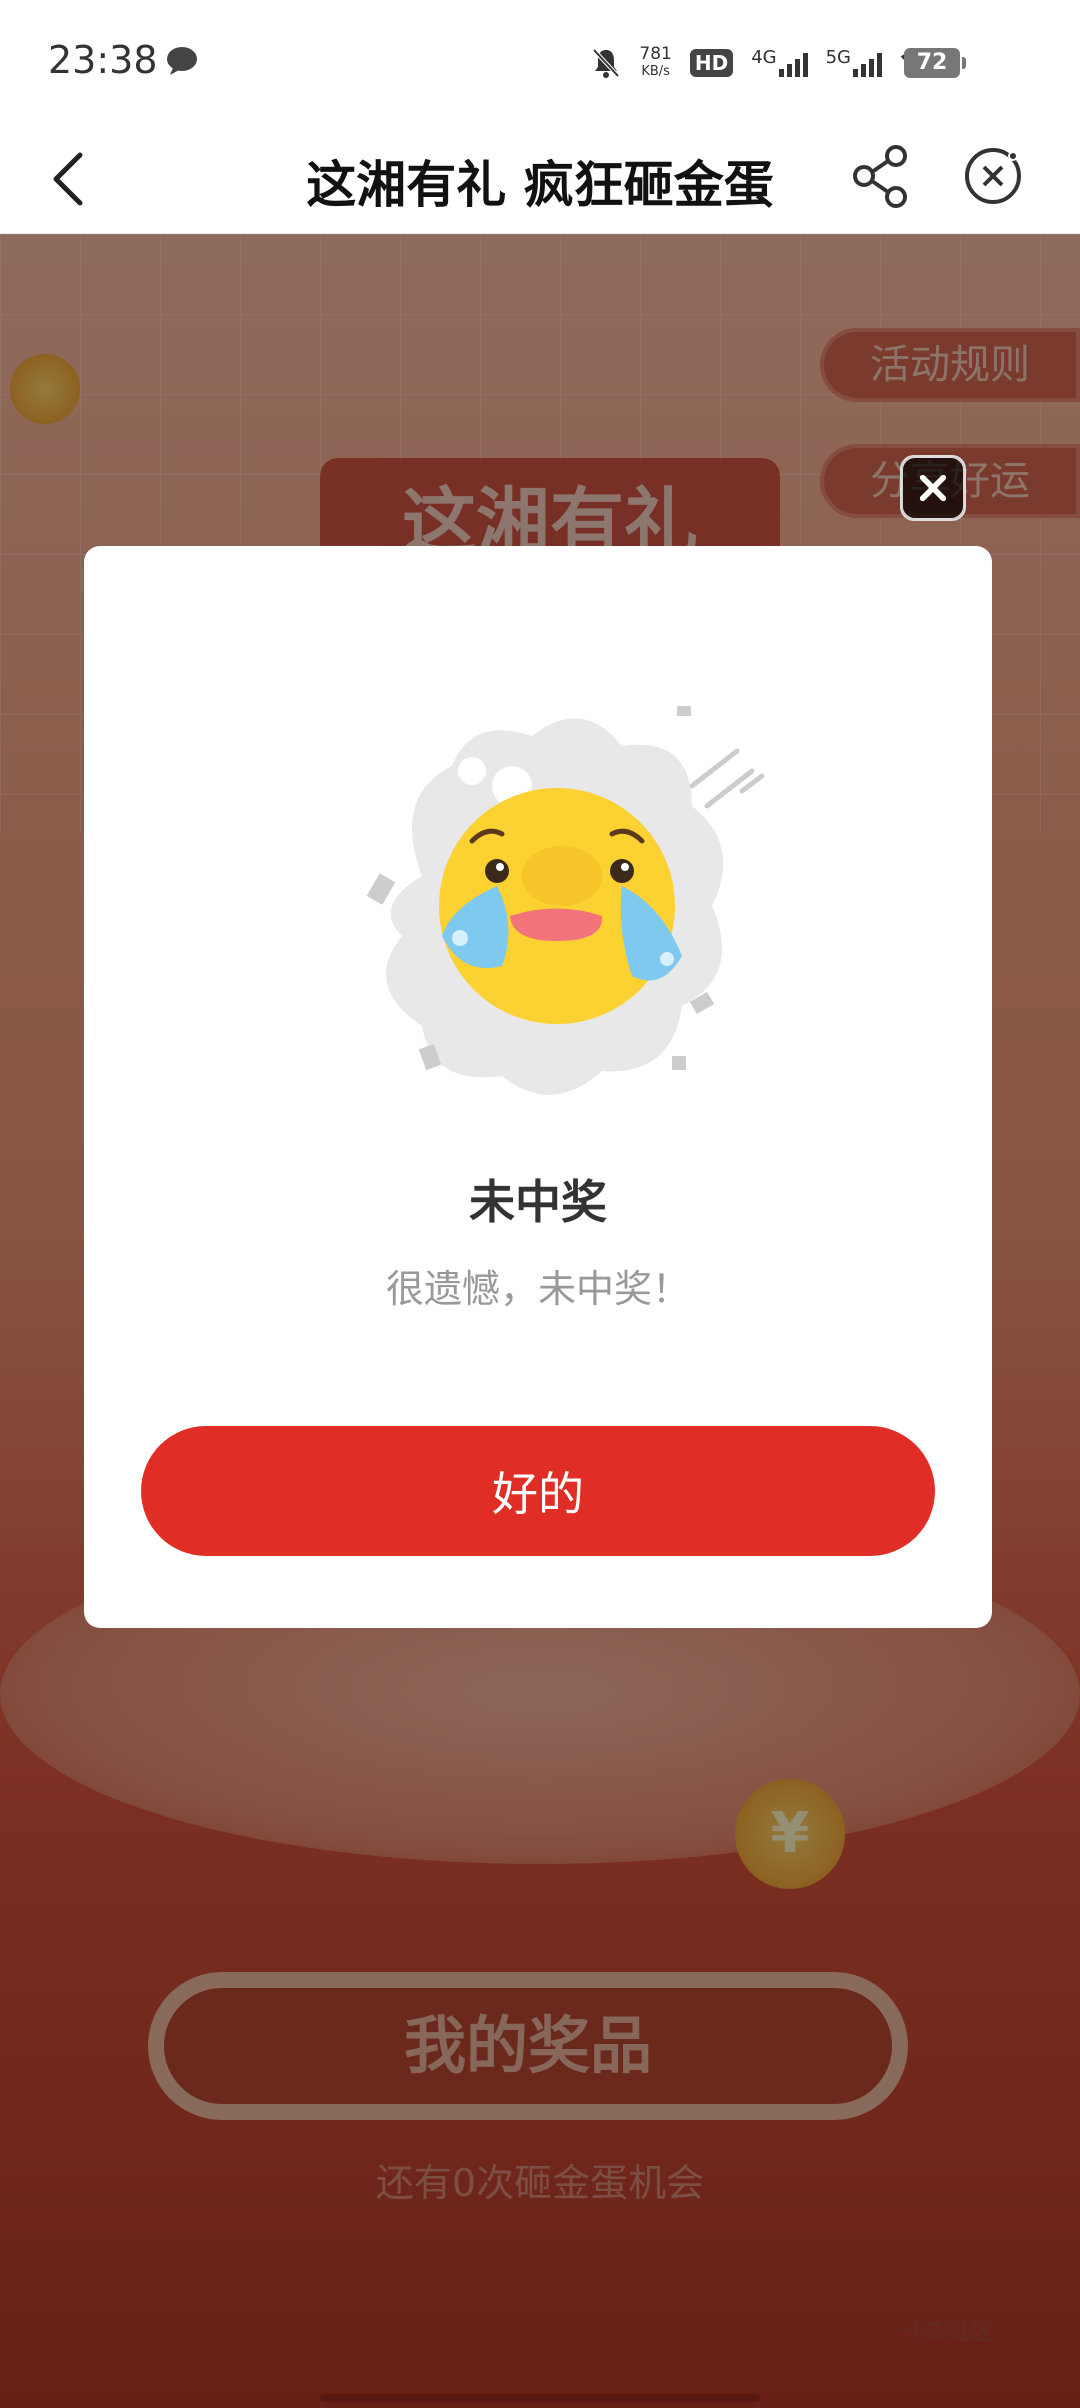 This screenshot has height=2408, width=1080. Describe the element at coordinates (993, 176) in the screenshot. I see `close-mini-program-icon` at that location.